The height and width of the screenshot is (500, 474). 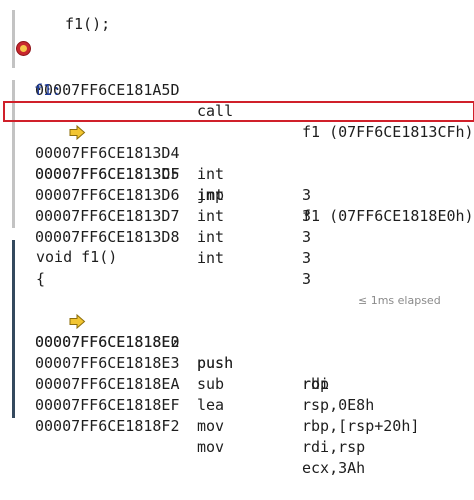 I want to click on instruction-address: 00007FF6CE1813D5, so click(x=107, y=174).